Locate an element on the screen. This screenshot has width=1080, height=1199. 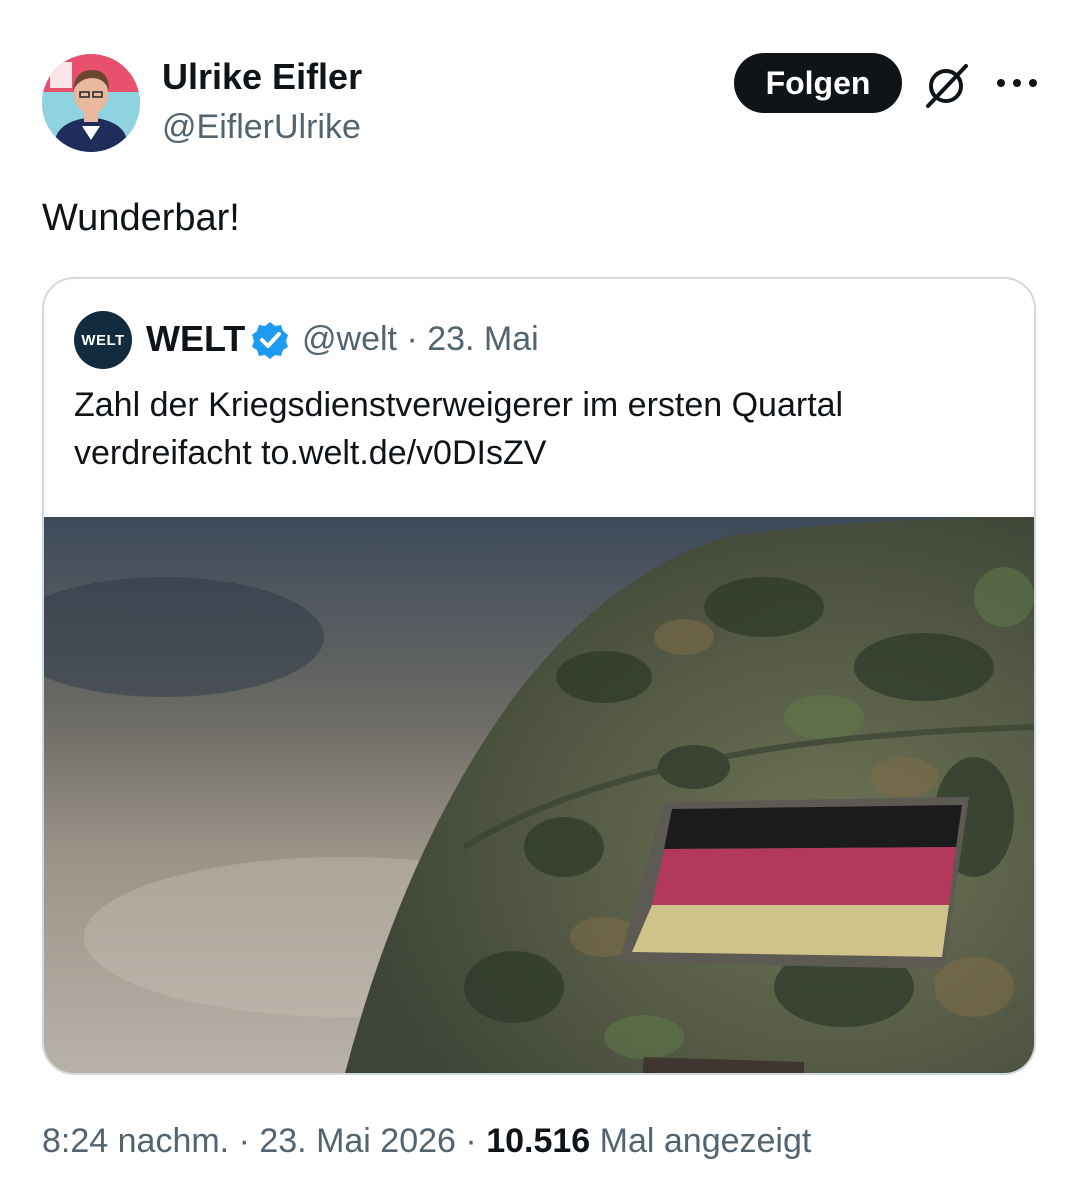
view-count: 10.516 is located at coordinates (538, 1141).